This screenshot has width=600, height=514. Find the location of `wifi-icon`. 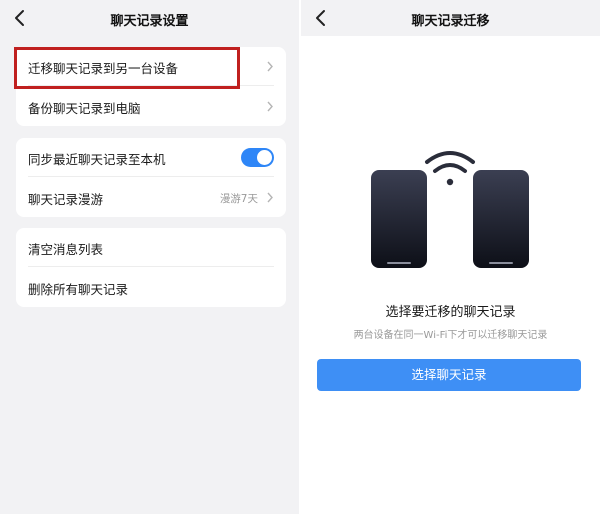

wifi-icon is located at coordinates (450, 168).